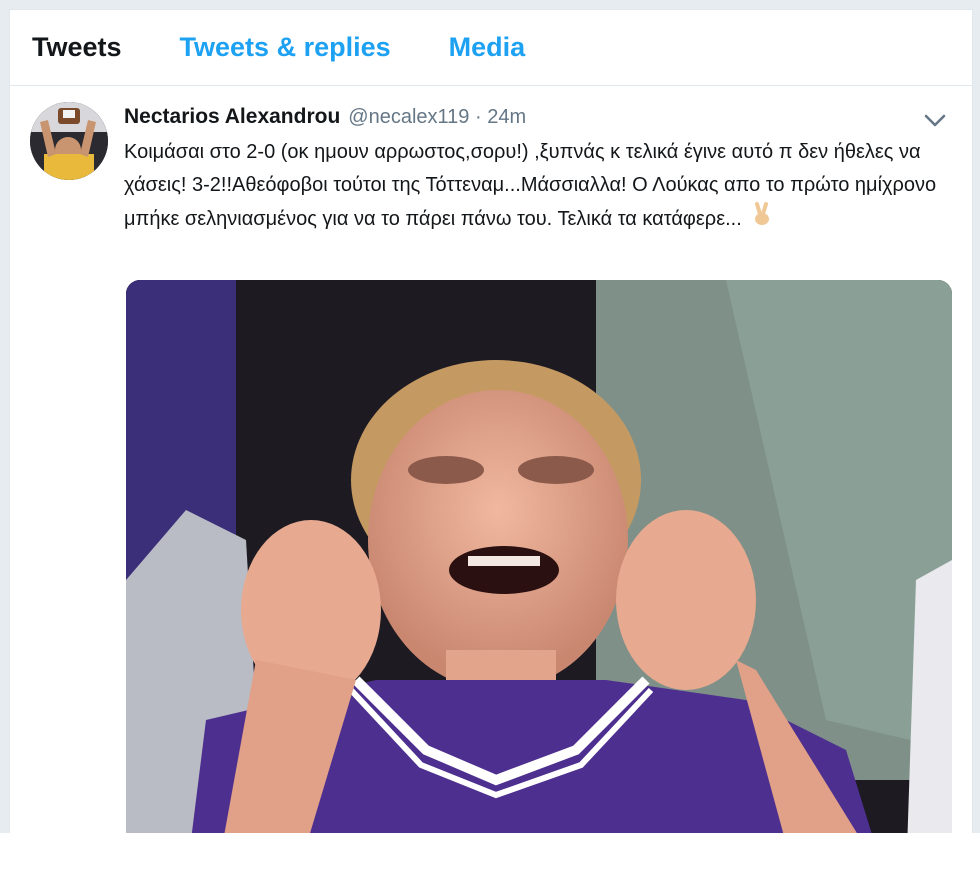 The image size is (980, 882). Describe the element at coordinates (762, 219) in the screenshot. I see `victory-hand-icon` at that location.